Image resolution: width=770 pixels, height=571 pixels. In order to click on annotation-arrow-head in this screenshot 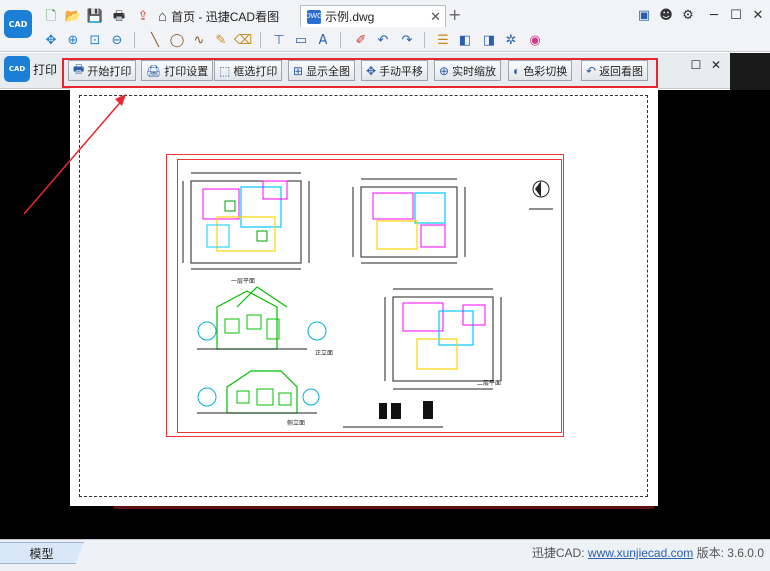, I will do `click(120, 100)`.